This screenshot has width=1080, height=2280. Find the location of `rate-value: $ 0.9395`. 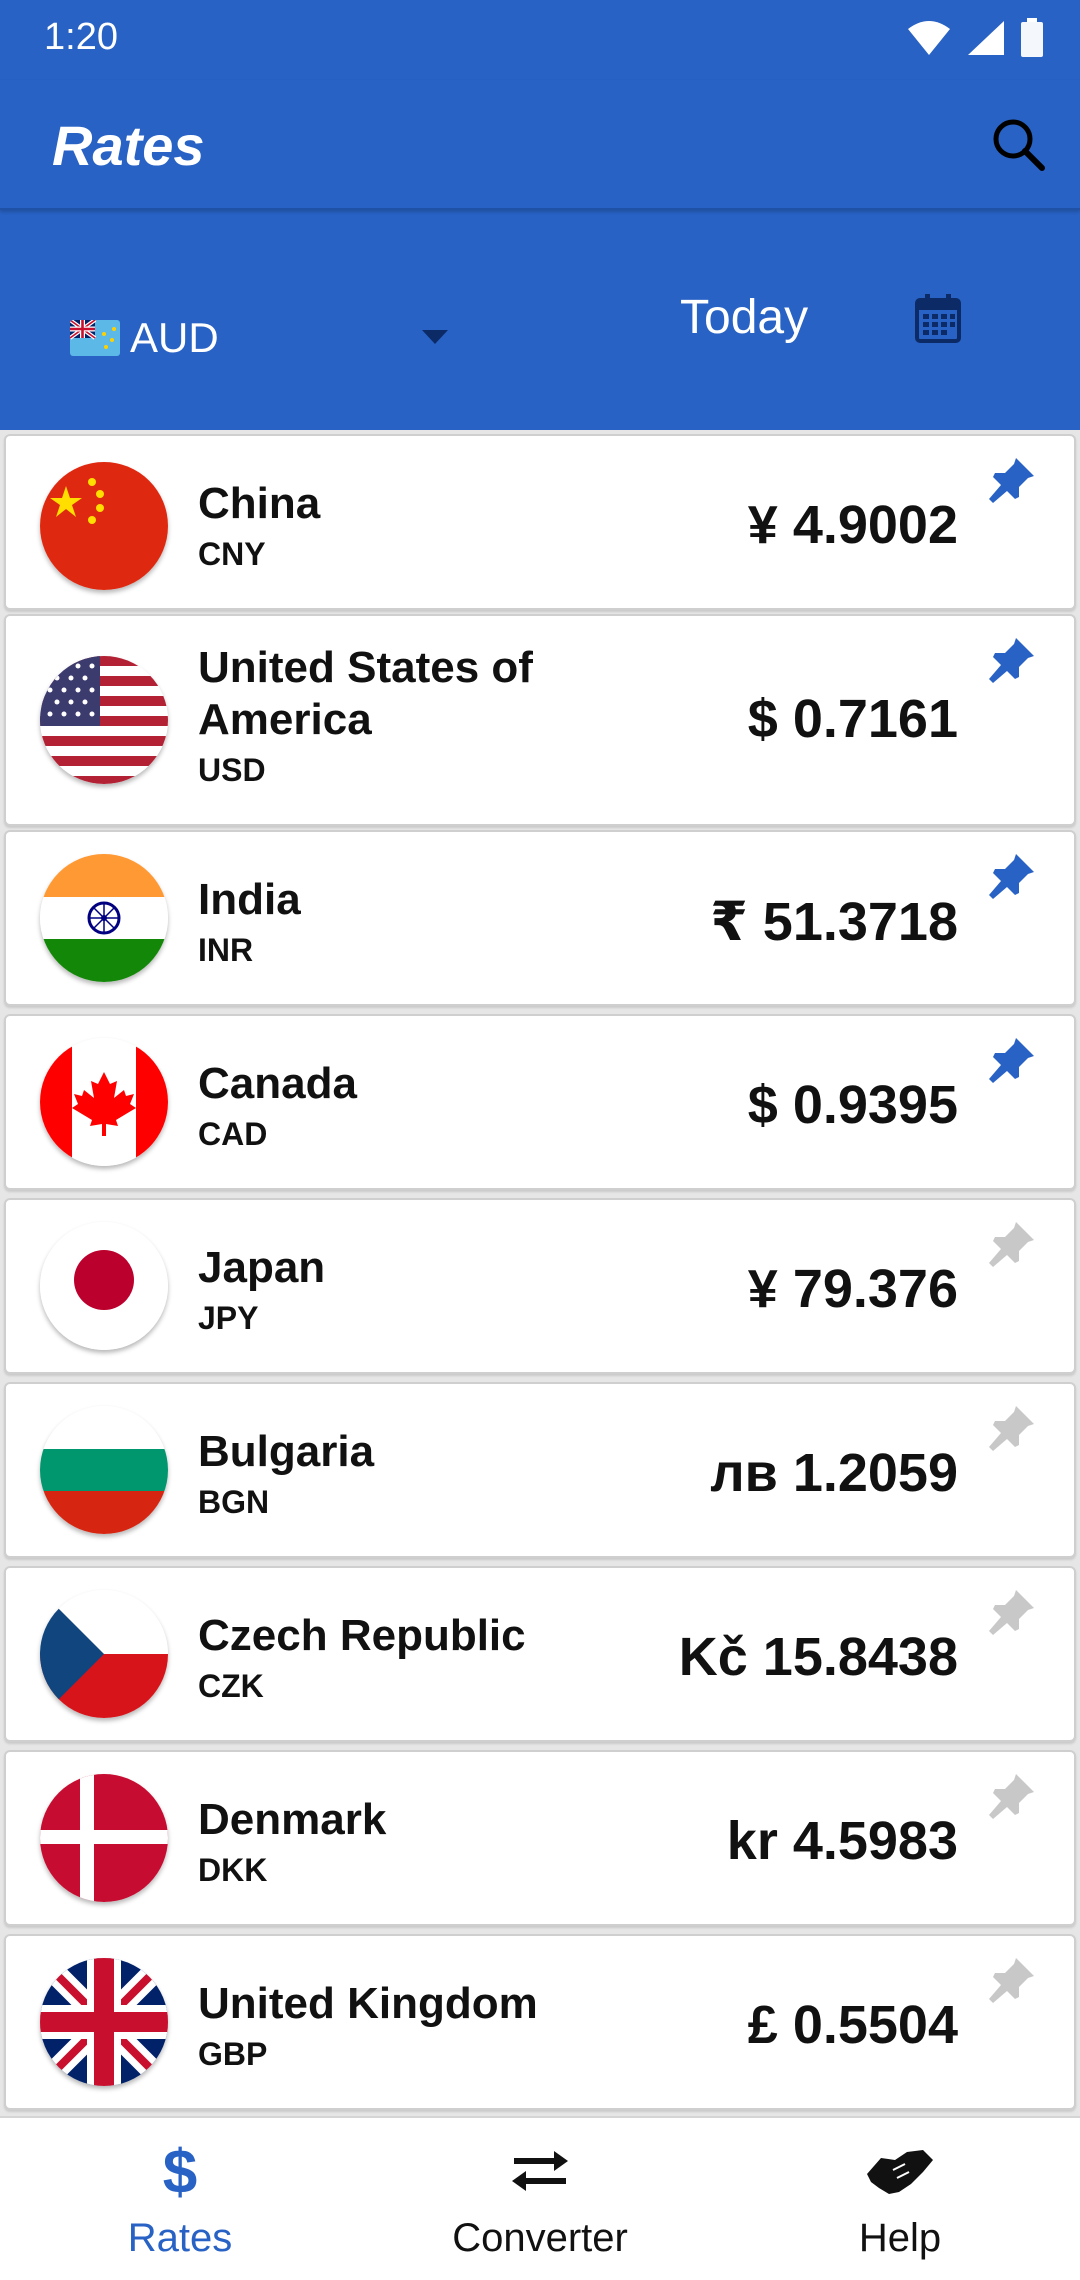

rate-value: $ 0.9395 is located at coordinates (852, 1105).